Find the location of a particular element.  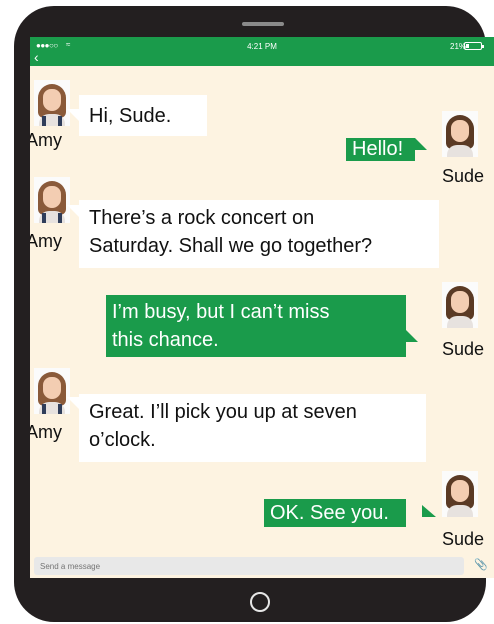

message-bubble: OK. See you. is located at coordinates (335, 513).